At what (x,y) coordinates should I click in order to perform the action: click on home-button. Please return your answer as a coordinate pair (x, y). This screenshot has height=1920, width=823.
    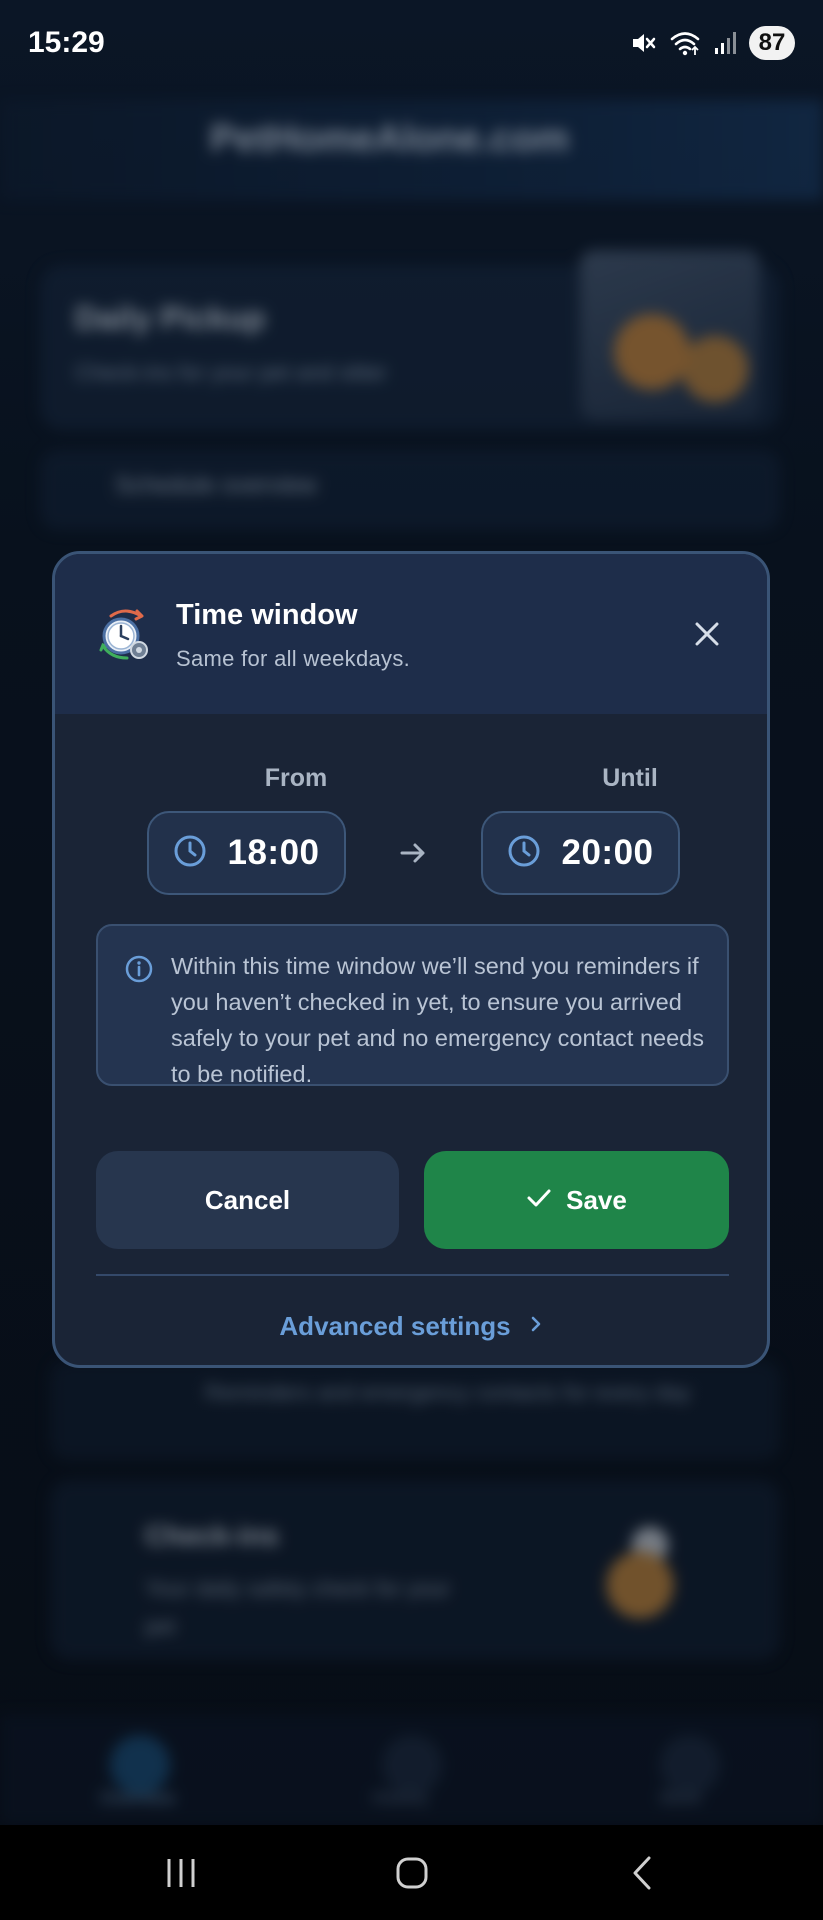
    Looking at the image, I should click on (412, 1873).